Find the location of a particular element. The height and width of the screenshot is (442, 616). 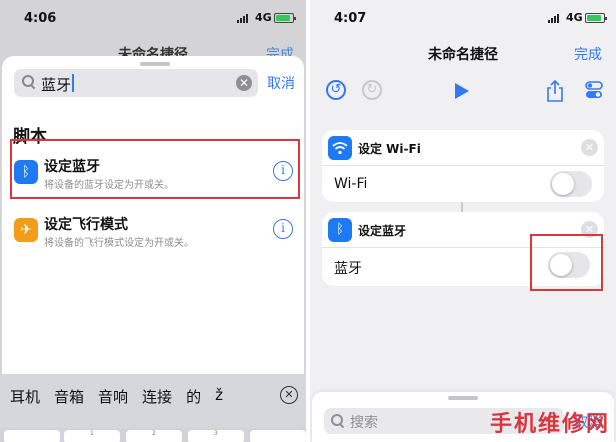

action-card-wifi: 设定 Wi-Fi ✕ Wi-Fi is located at coordinates (463, 166).